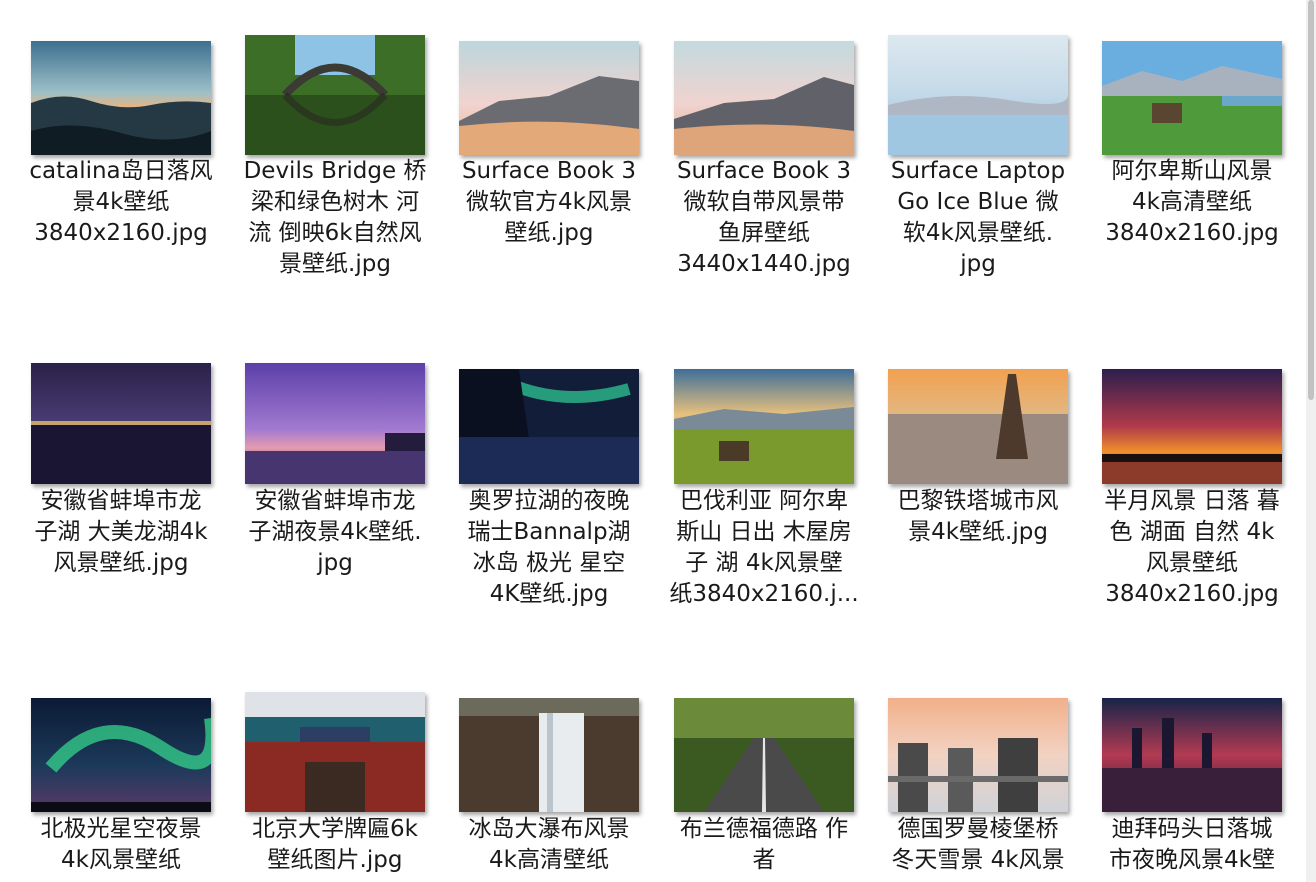  I want to click on thumbnail-devils-bridge, so click(335, 95).